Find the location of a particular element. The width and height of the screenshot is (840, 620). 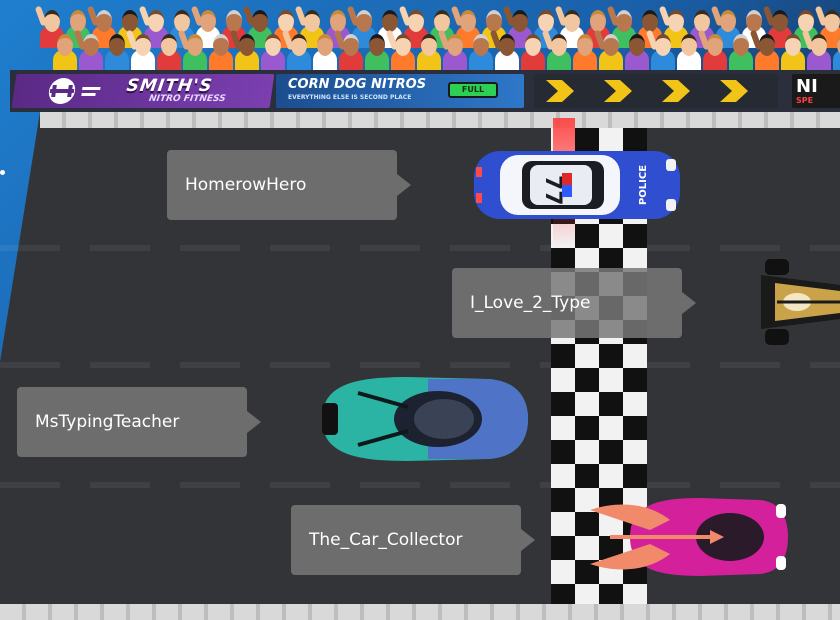

billboard-title: CORN DOG NITROS is located at coordinates (357, 84).